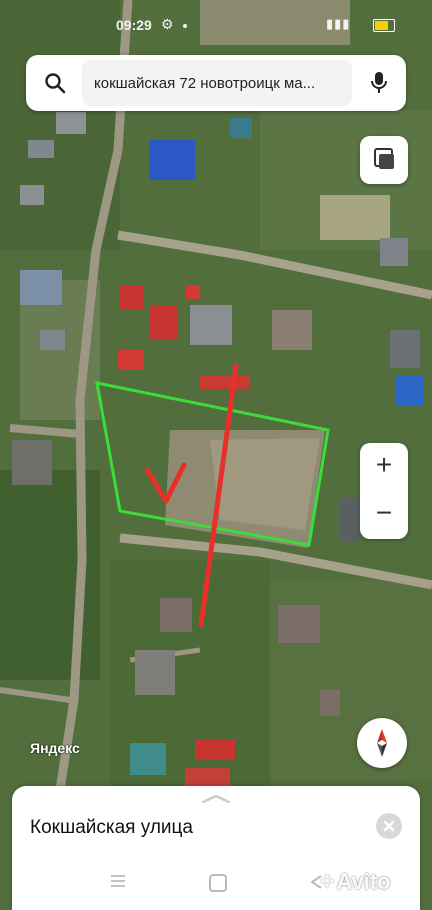  I want to click on status-bar: 09:29 ⚙ ▮▮▮, so click(216, 24).